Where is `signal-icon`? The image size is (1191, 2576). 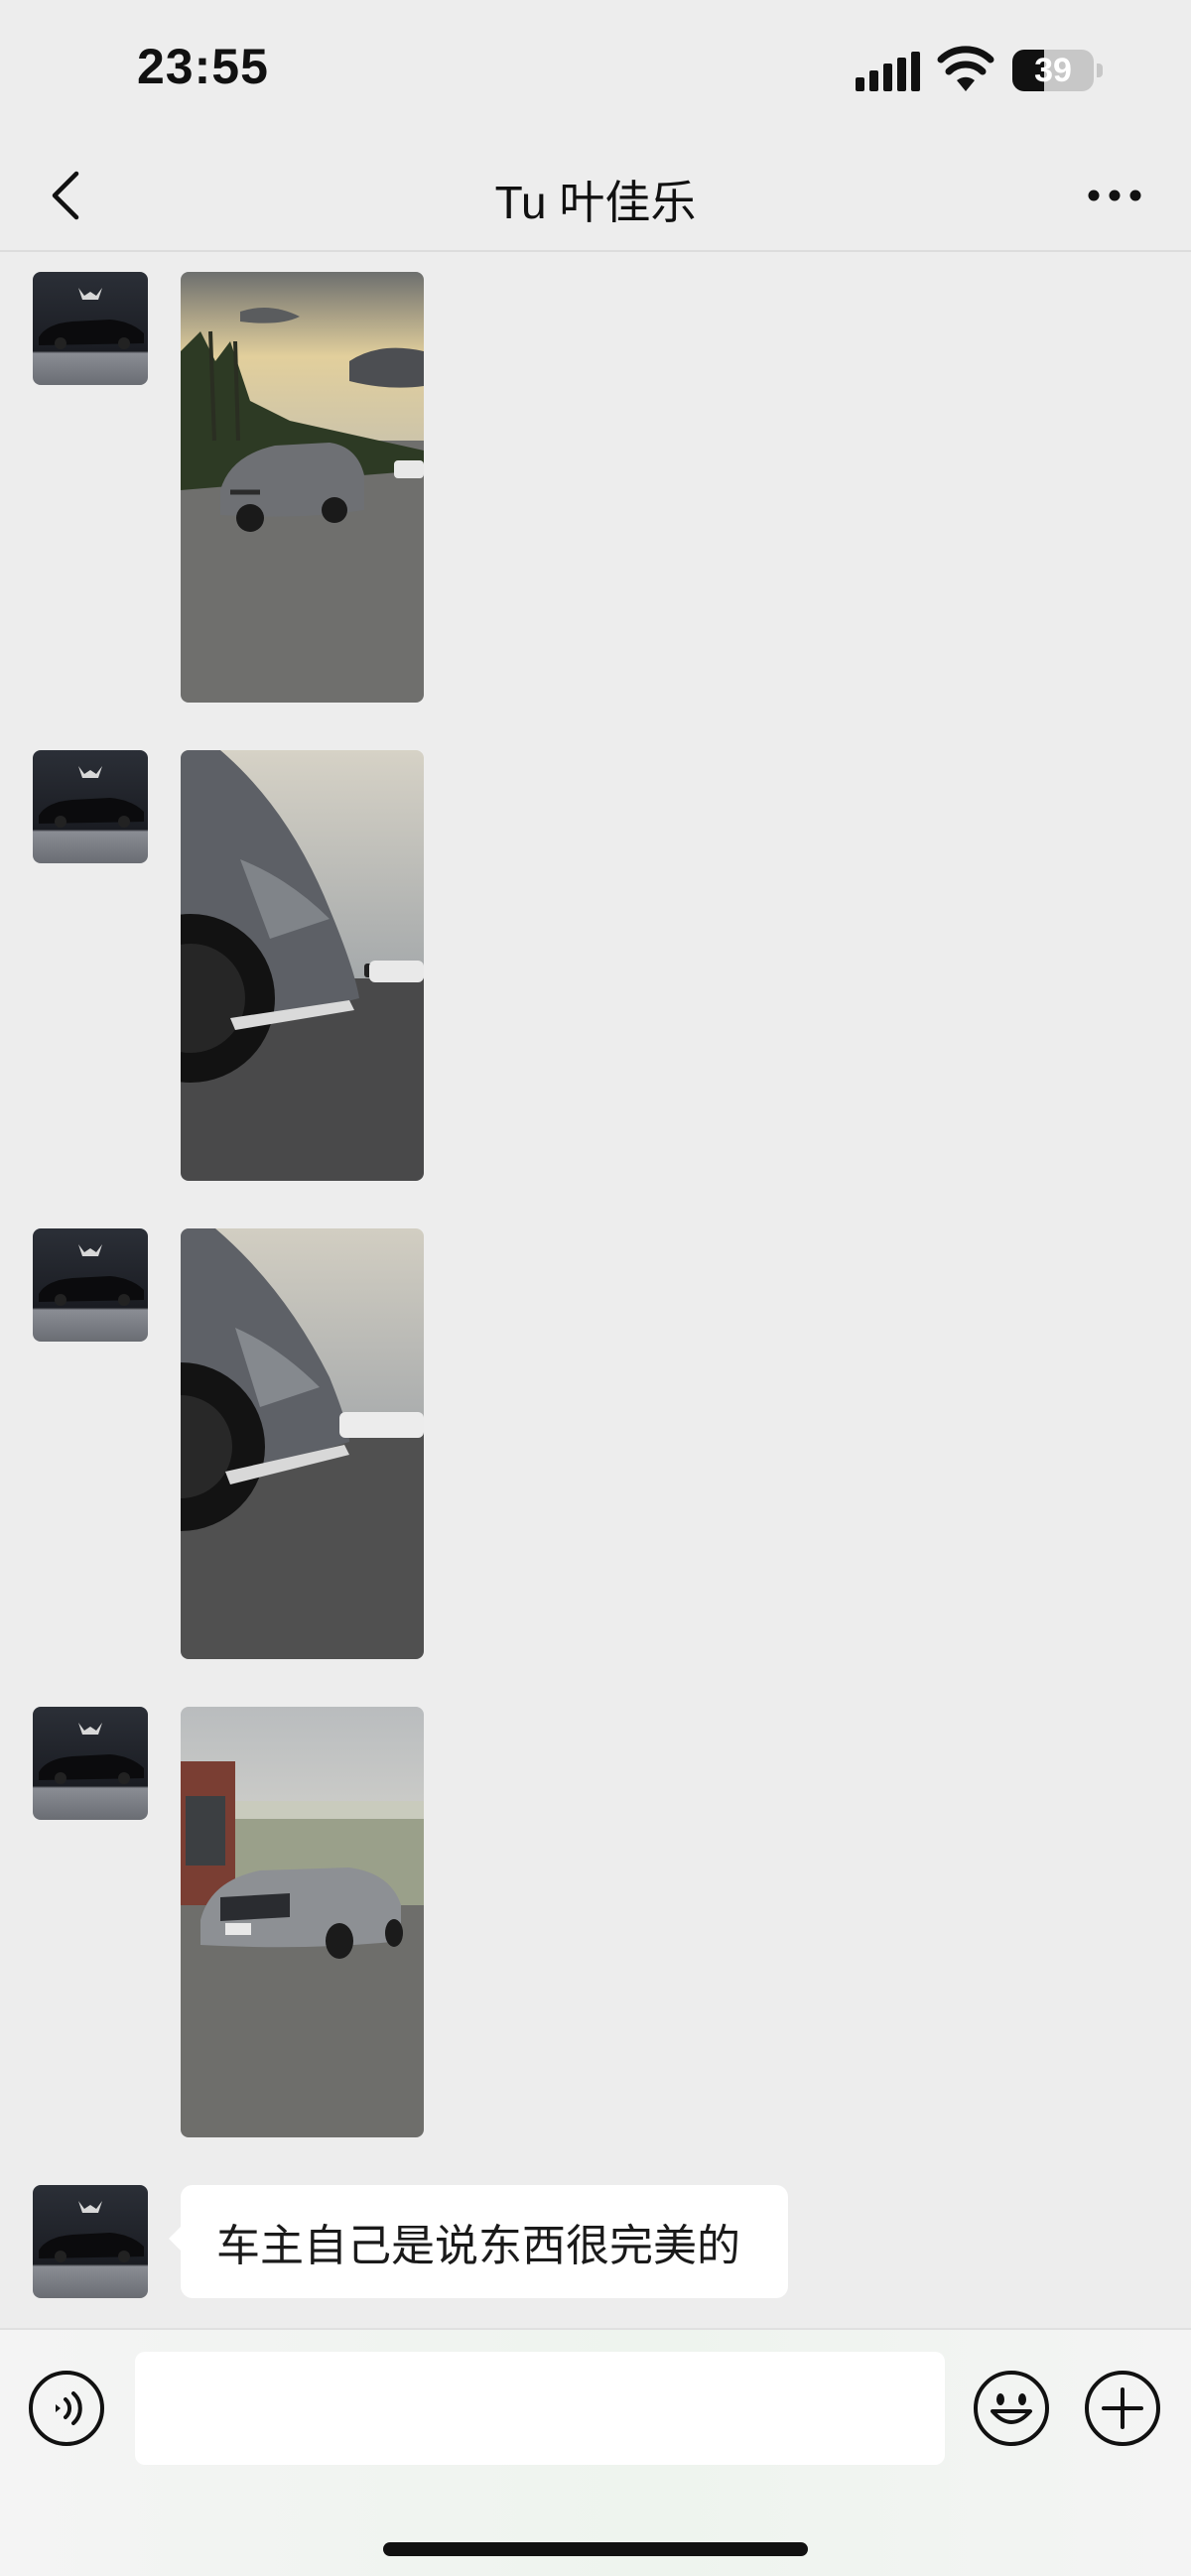
signal-icon is located at coordinates (888, 72).